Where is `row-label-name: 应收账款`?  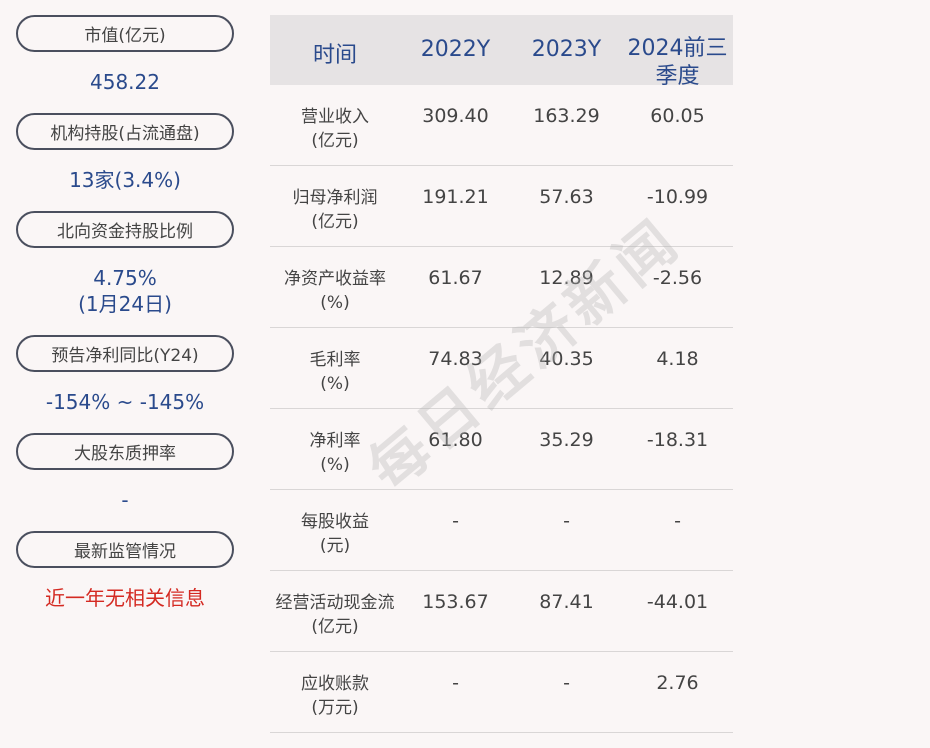
row-label-name: 应收账款 is located at coordinates (335, 684).